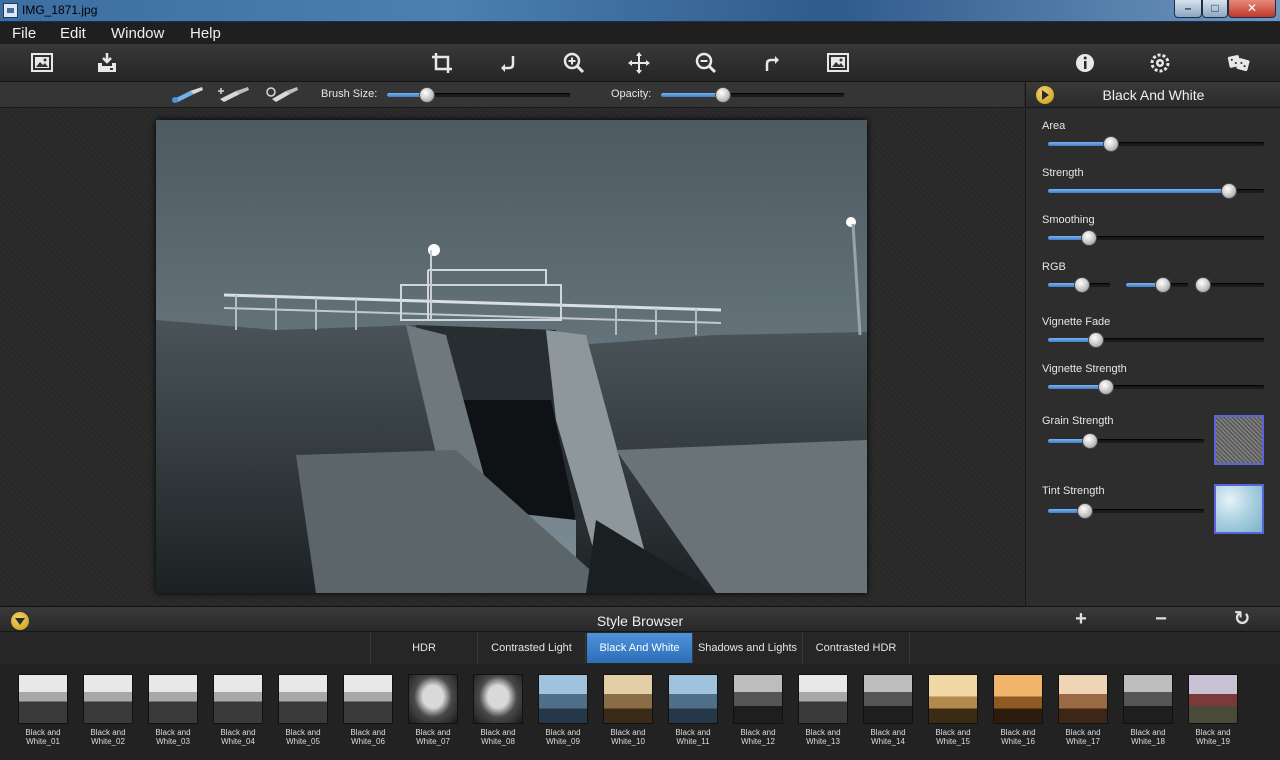  I want to click on tab-shadows-and-lights: Shadows and Lights, so click(748, 648).